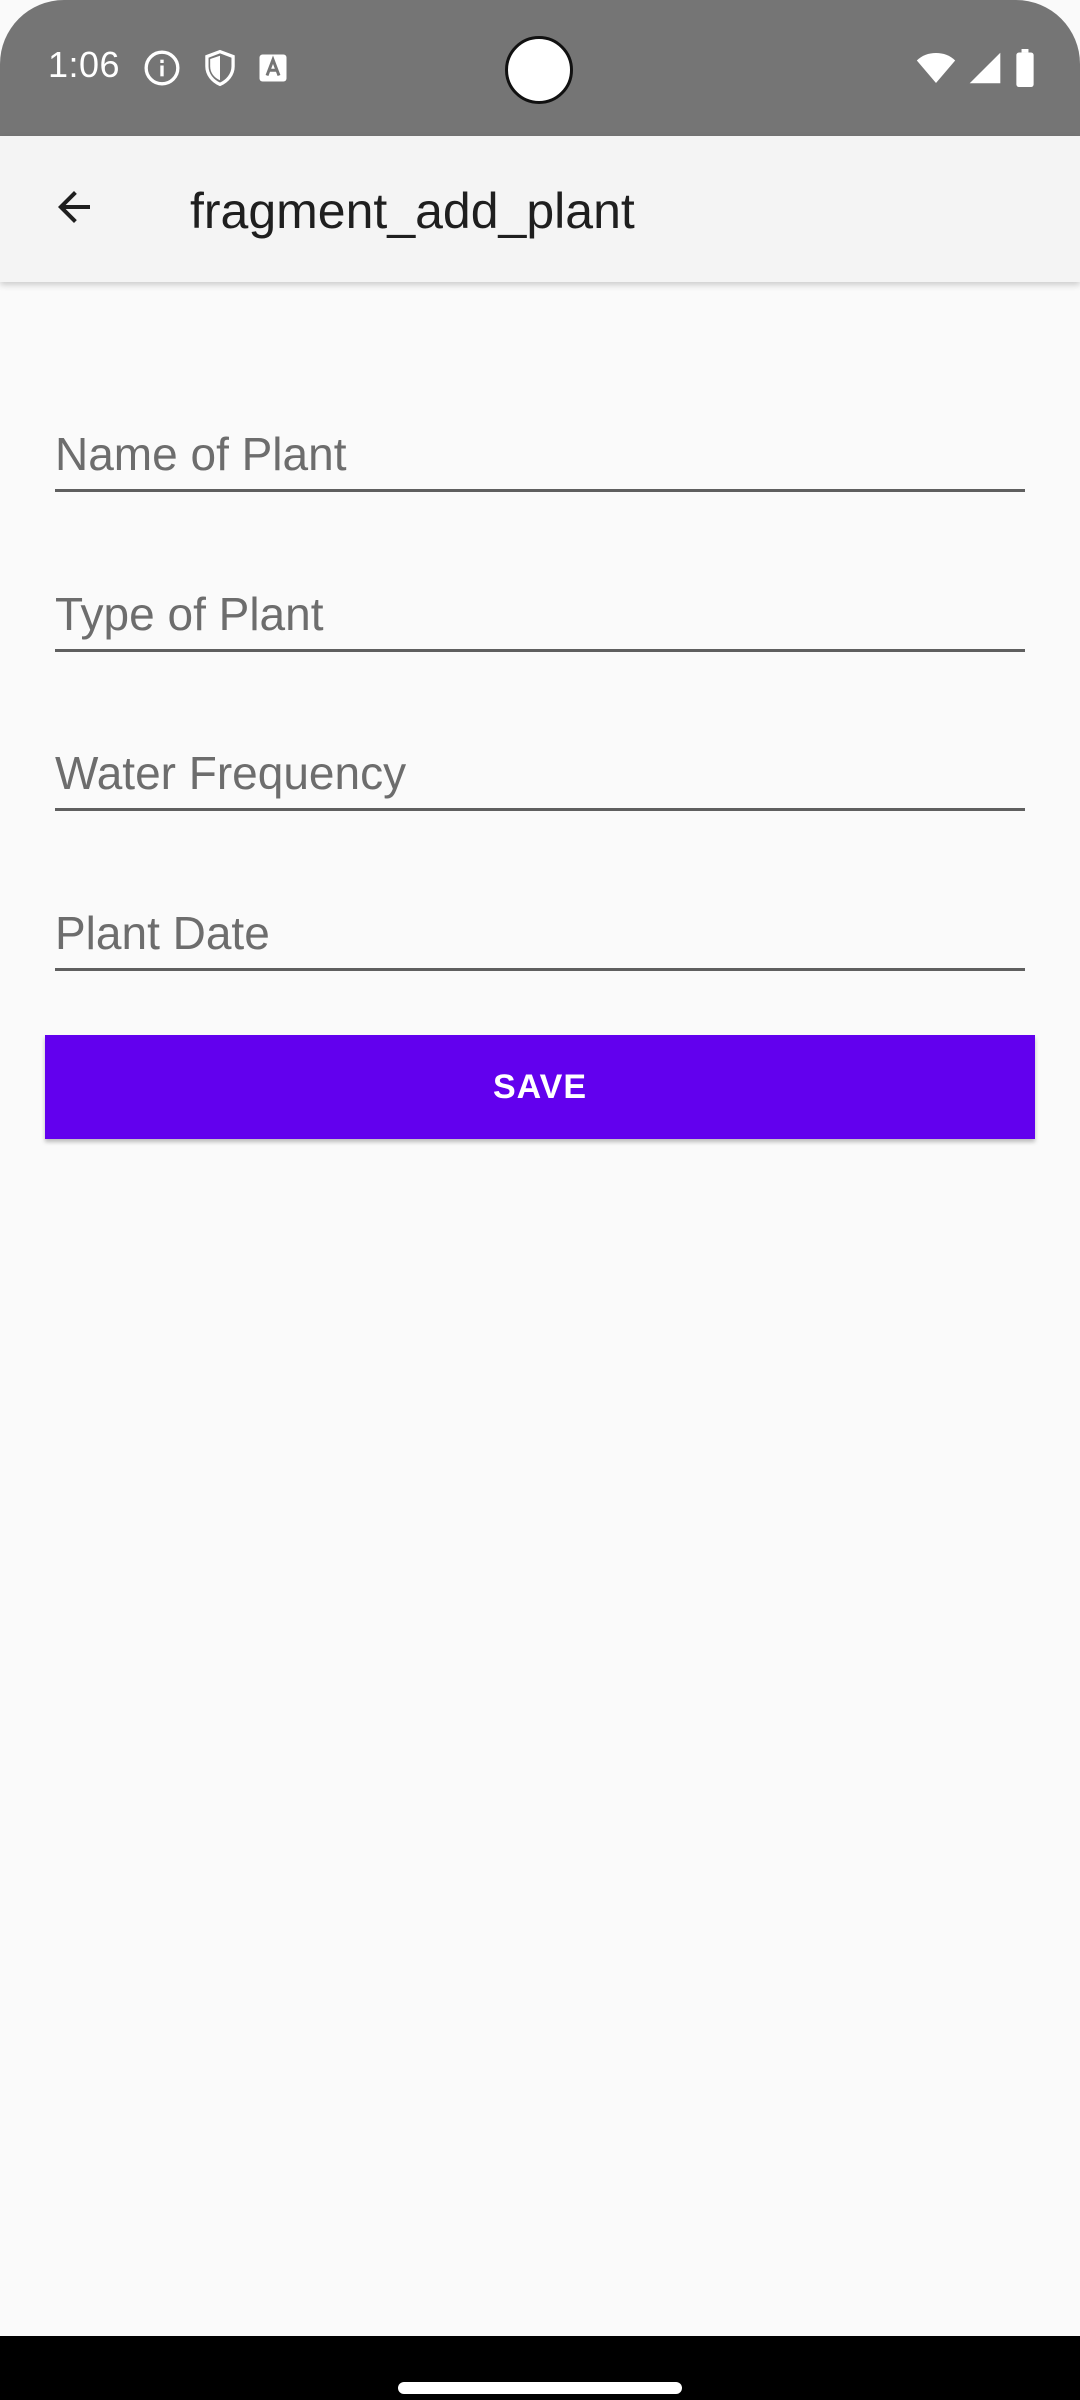 This screenshot has height=2400, width=1080. I want to click on status-icons-left, so click(215, 68).